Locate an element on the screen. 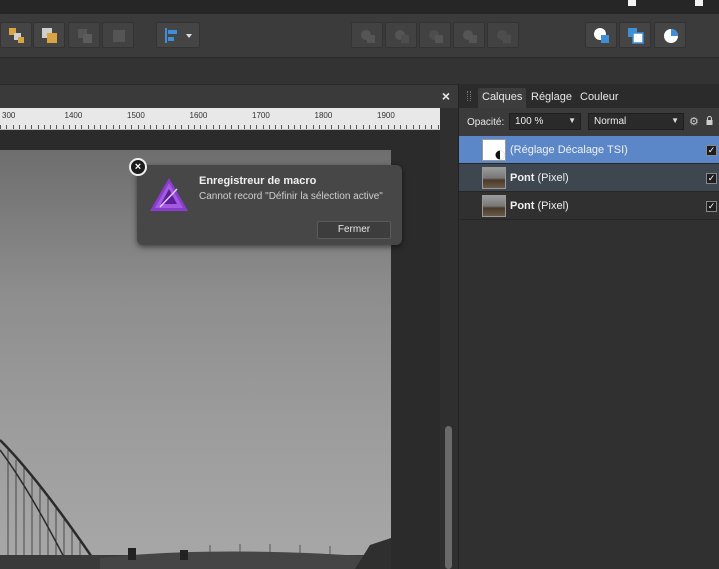 The width and height of the screenshot is (719, 569). close-notification-button: Fermer is located at coordinates (354, 230).